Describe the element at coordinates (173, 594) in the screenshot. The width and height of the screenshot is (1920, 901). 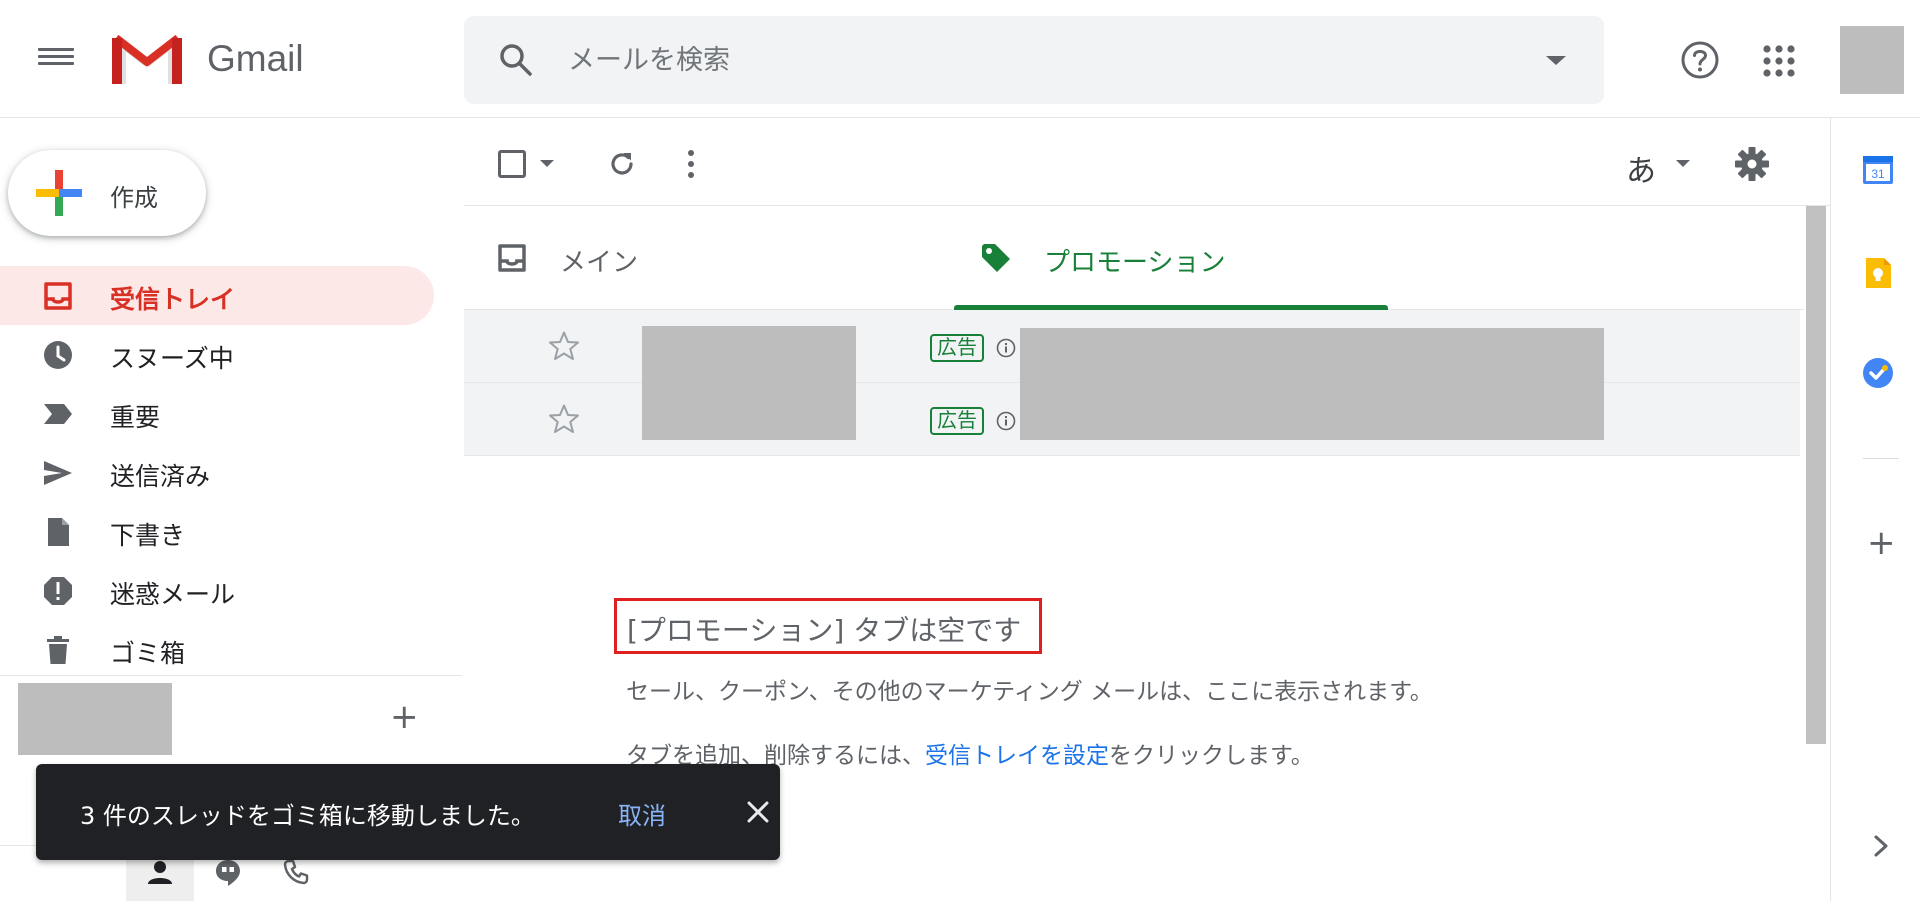
I see `sidebar-item-label: 迷惑メール` at that location.